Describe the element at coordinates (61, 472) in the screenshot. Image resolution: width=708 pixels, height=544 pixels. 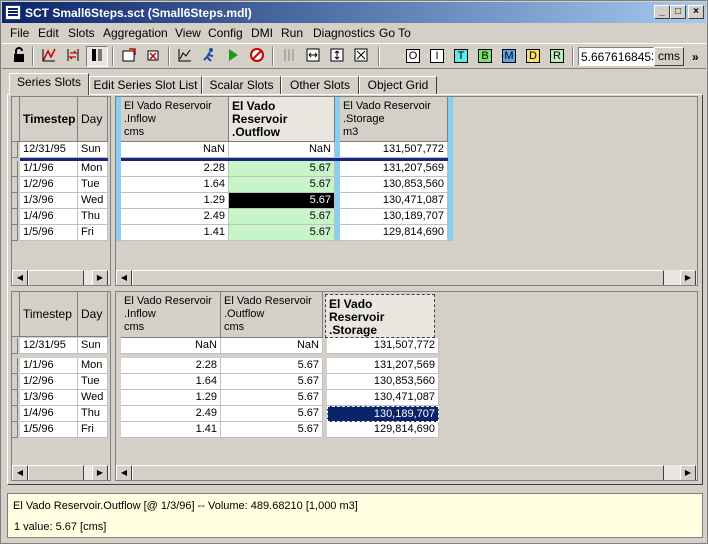
I see `bottom-left-scrollbar: ◀ ▶` at that location.